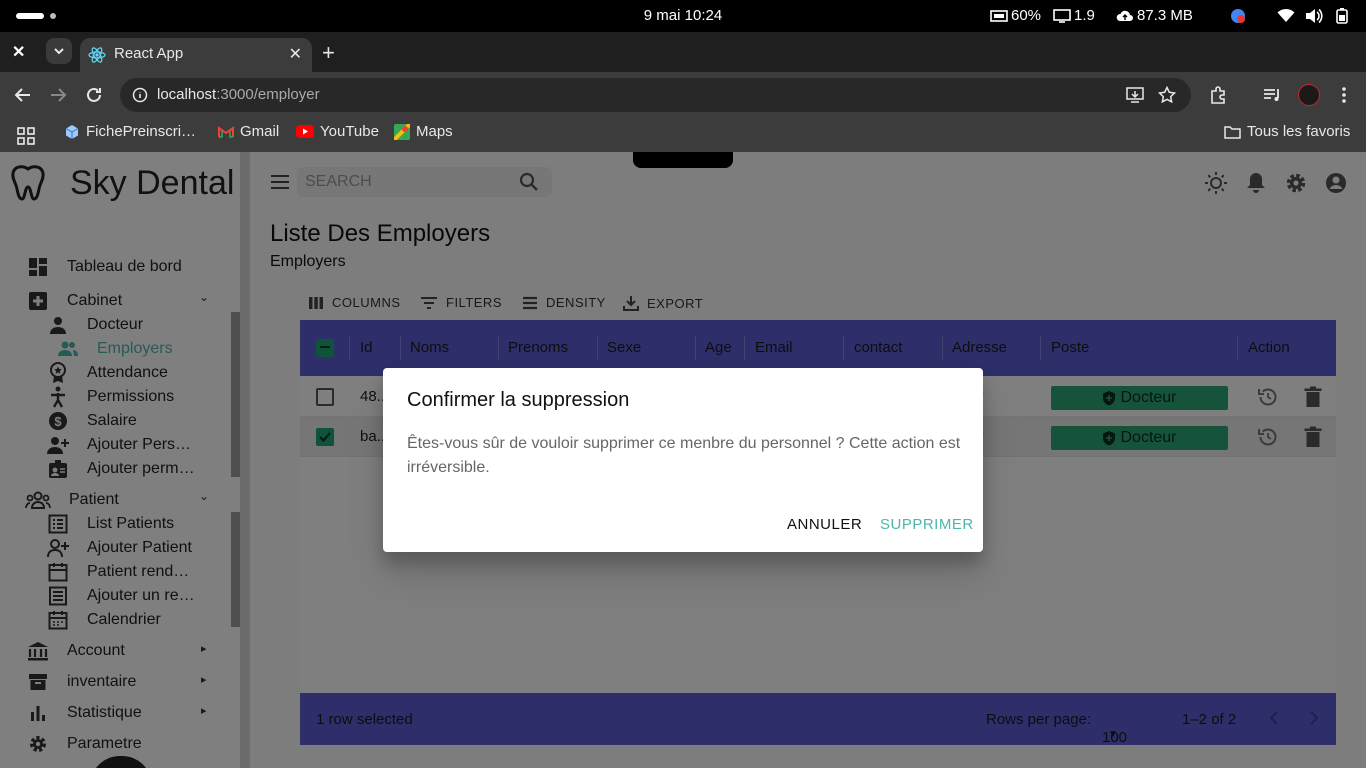 Image resolution: width=1366 pixels, height=768 pixels. What do you see at coordinates (187, 94) in the screenshot?
I see `url-host: localhost` at bounding box center [187, 94].